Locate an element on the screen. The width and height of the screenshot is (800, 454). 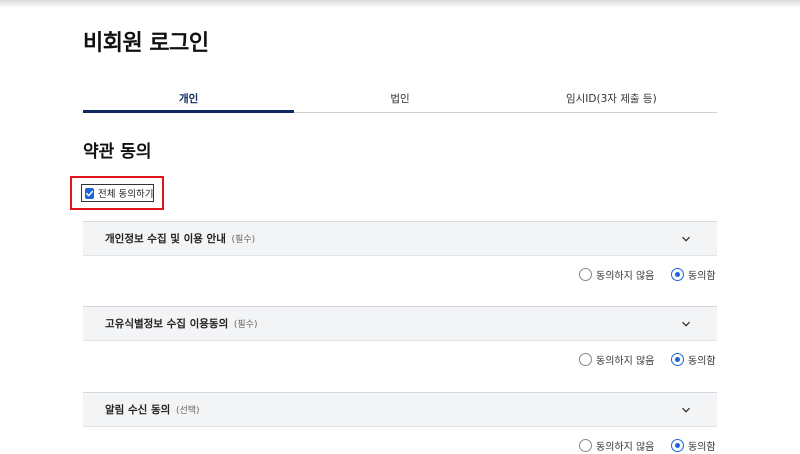
tab-temporary-id: 임시ID(3자 제출 등) is located at coordinates (611, 98).